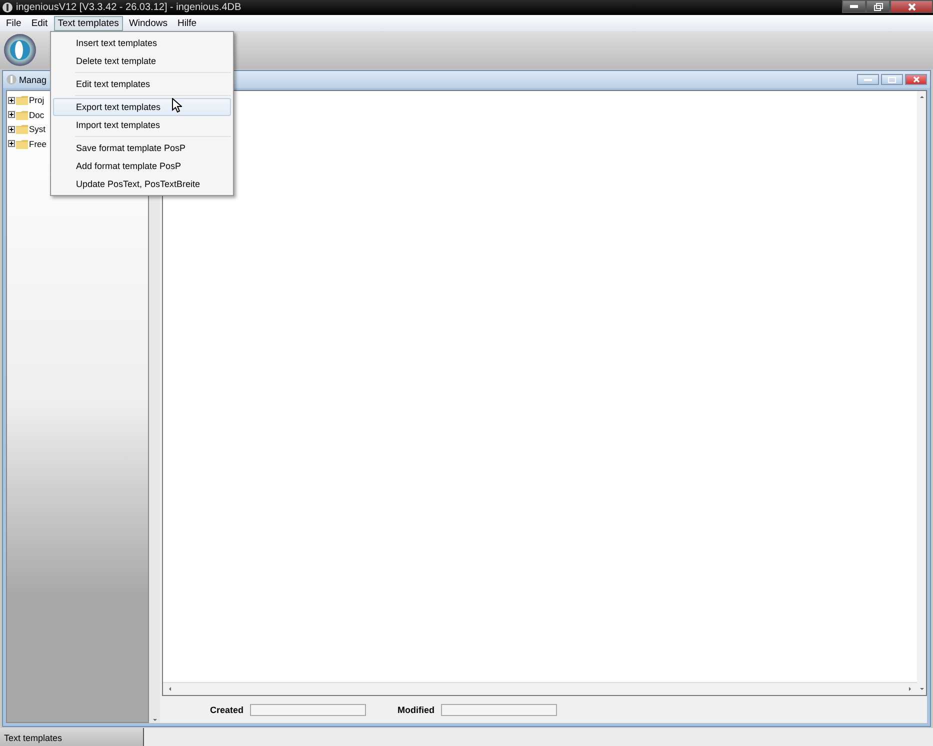 This screenshot has height=746, width=933. What do you see at coordinates (921, 97) in the screenshot?
I see `arrow-up-icon` at bounding box center [921, 97].